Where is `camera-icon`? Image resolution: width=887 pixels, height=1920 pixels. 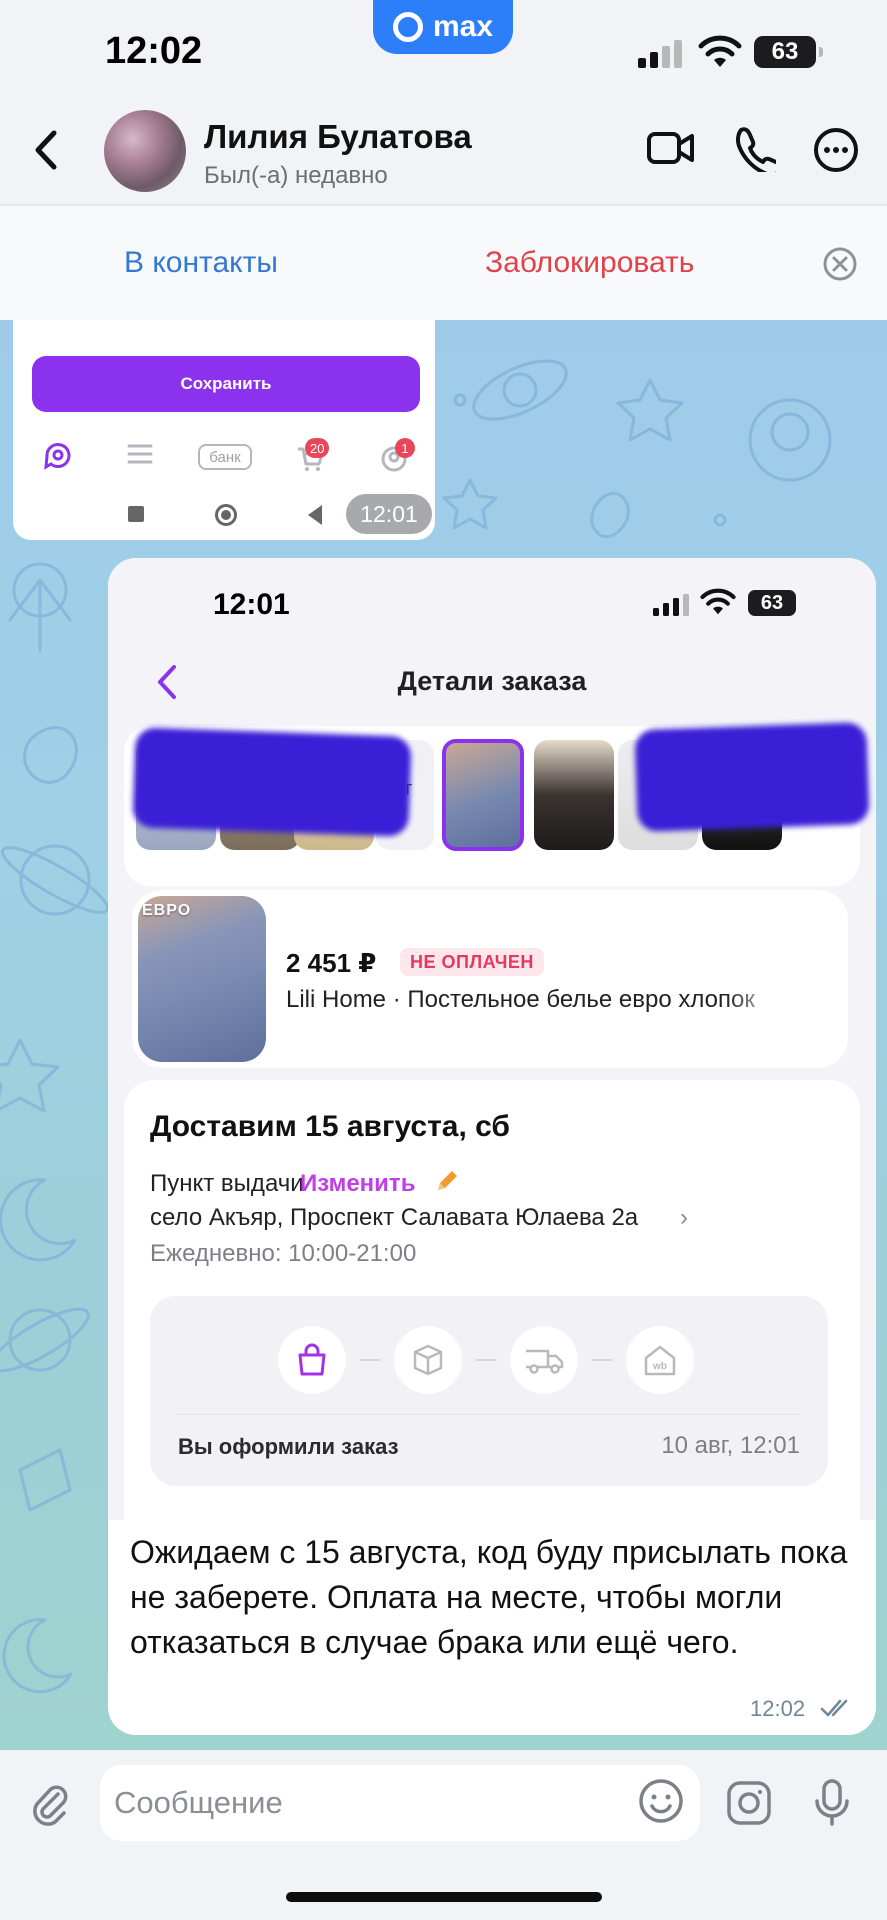 camera-icon is located at coordinates (749, 1803).